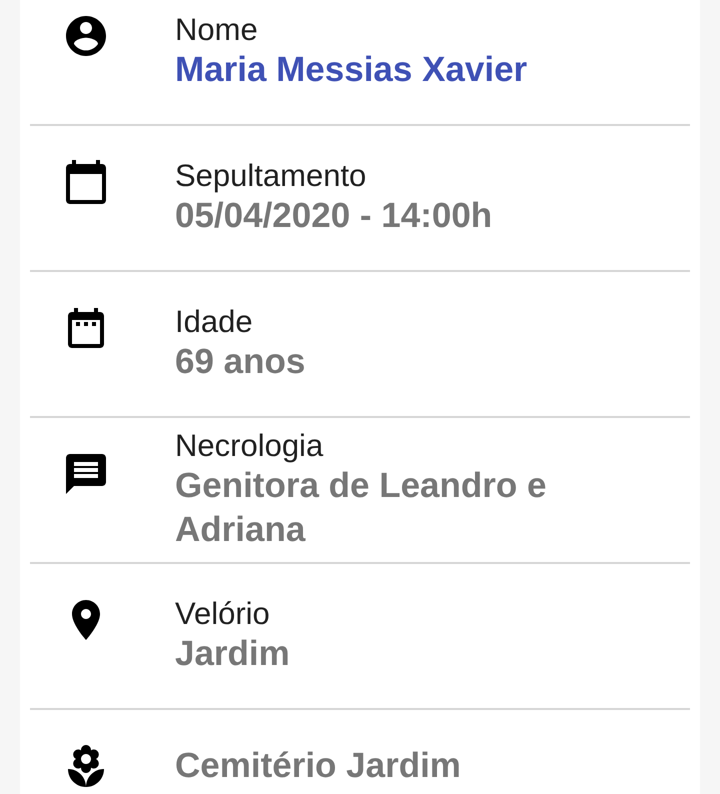  Describe the element at coordinates (333, 216) in the screenshot. I see `field-value: 05/04/2020 - 14:00h` at that location.